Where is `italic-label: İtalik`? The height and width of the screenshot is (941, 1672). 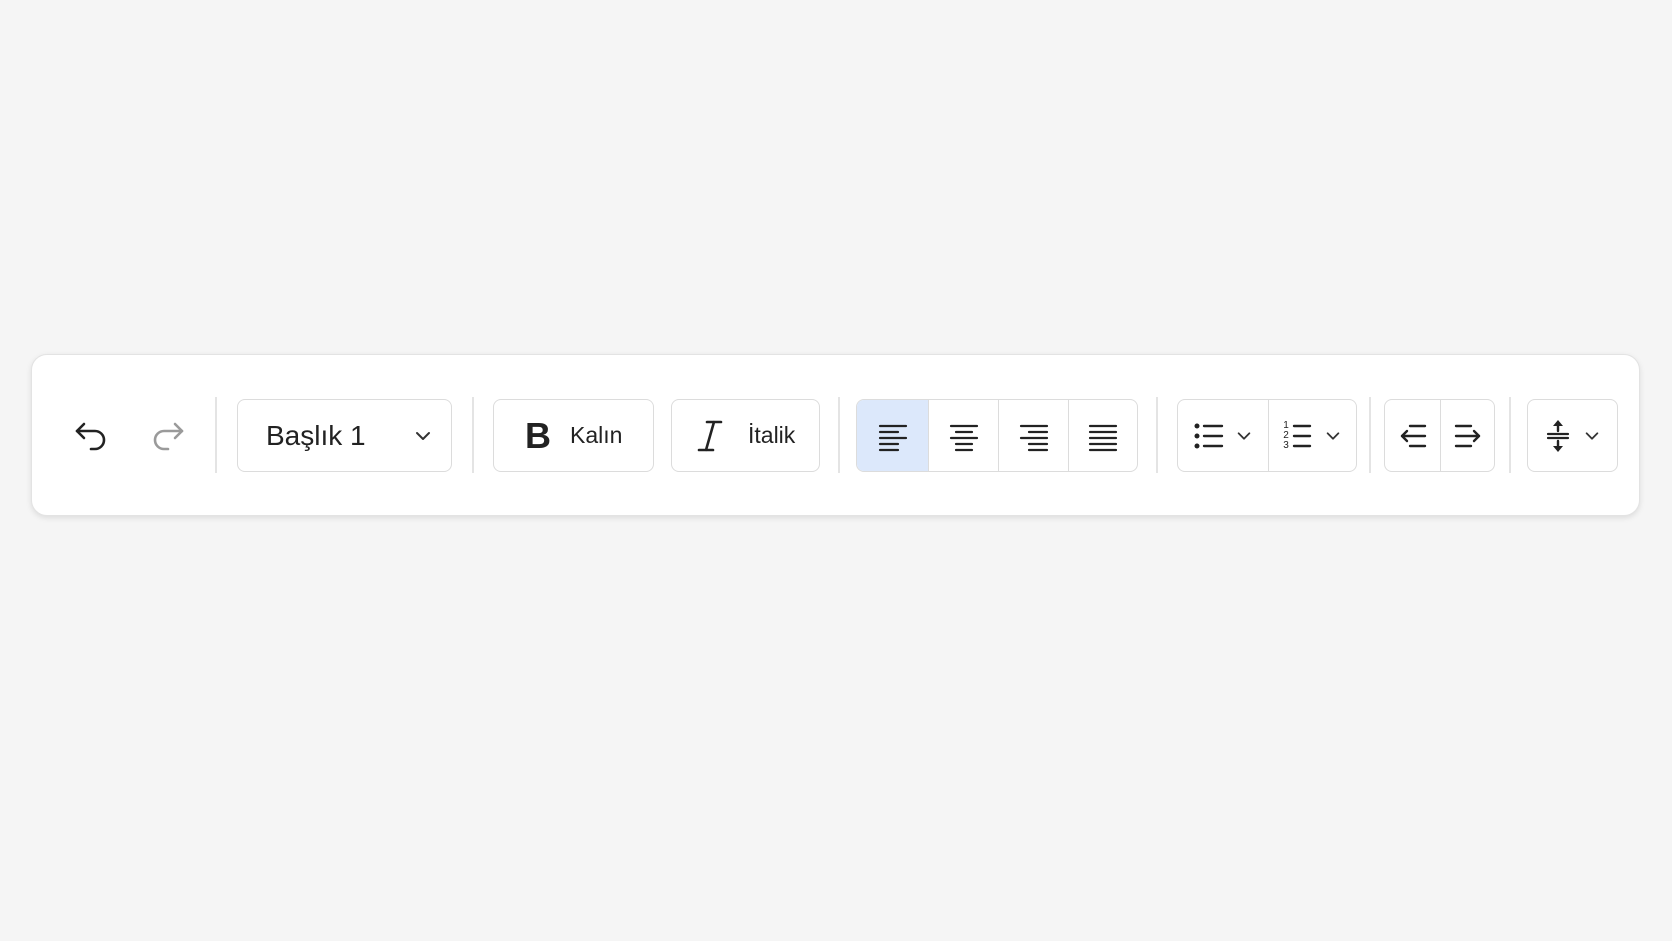
italic-label: İtalik is located at coordinates (772, 435).